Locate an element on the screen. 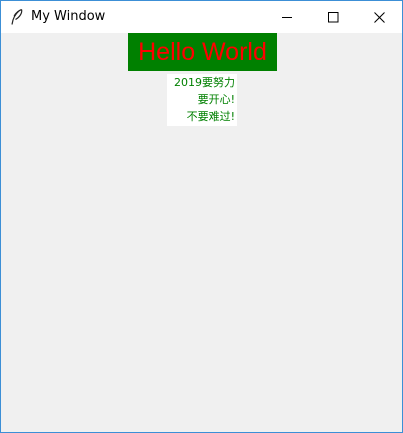 This screenshot has width=403, height=433. feather-icon is located at coordinates (17, 17).